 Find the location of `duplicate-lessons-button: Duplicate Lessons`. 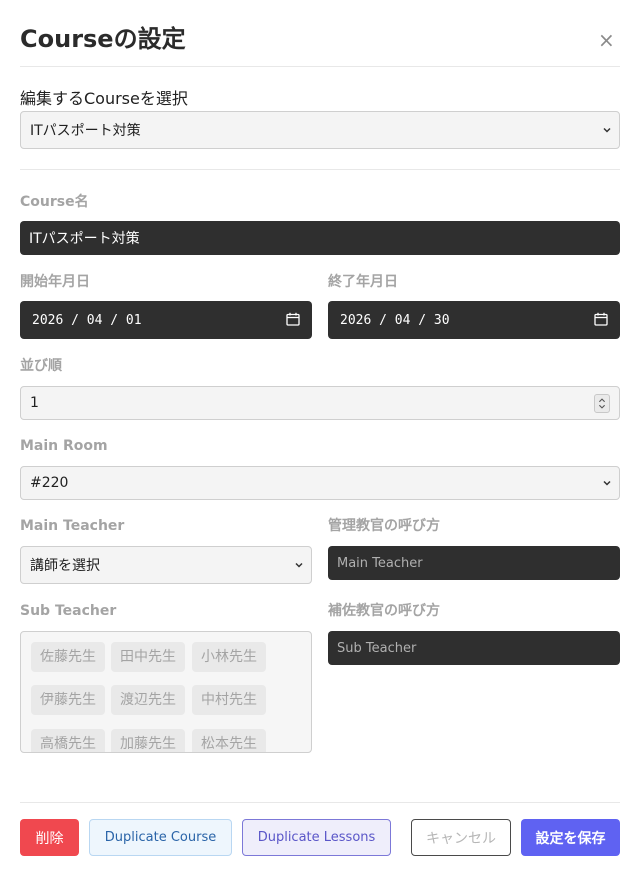

duplicate-lessons-button: Duplicate Lessons is located at coordinates (316, 837).